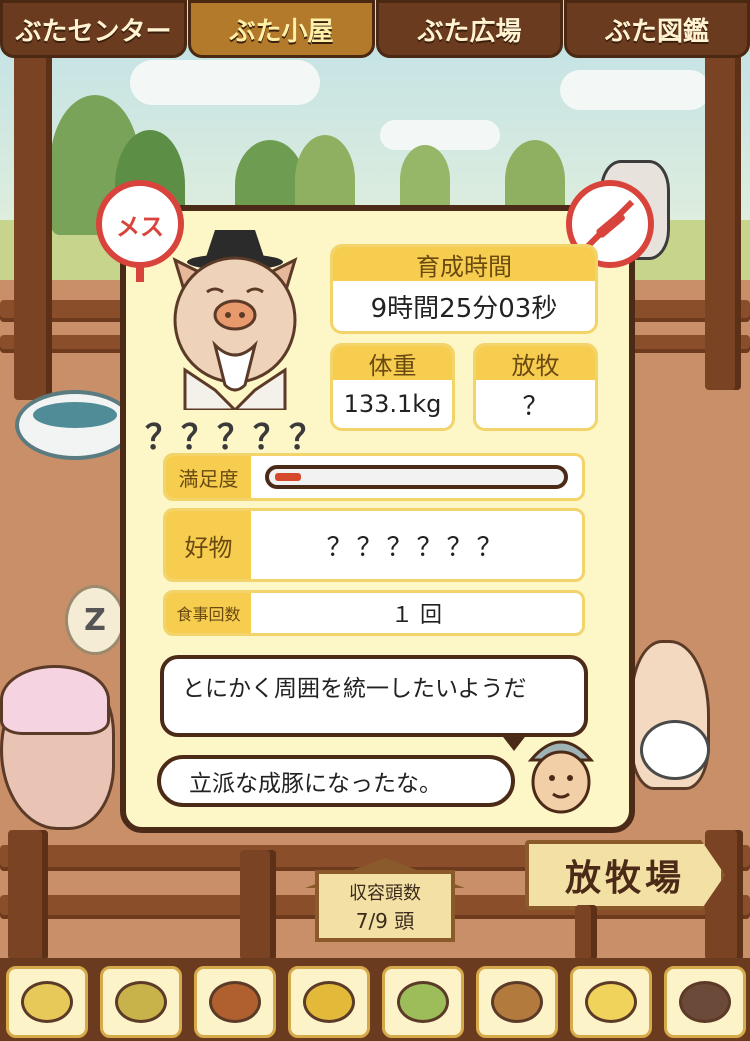  What do you see at coordinates (208, 545) in the screenshot?
I see `favorite-label: 好物` at bounding box center [208, 545].